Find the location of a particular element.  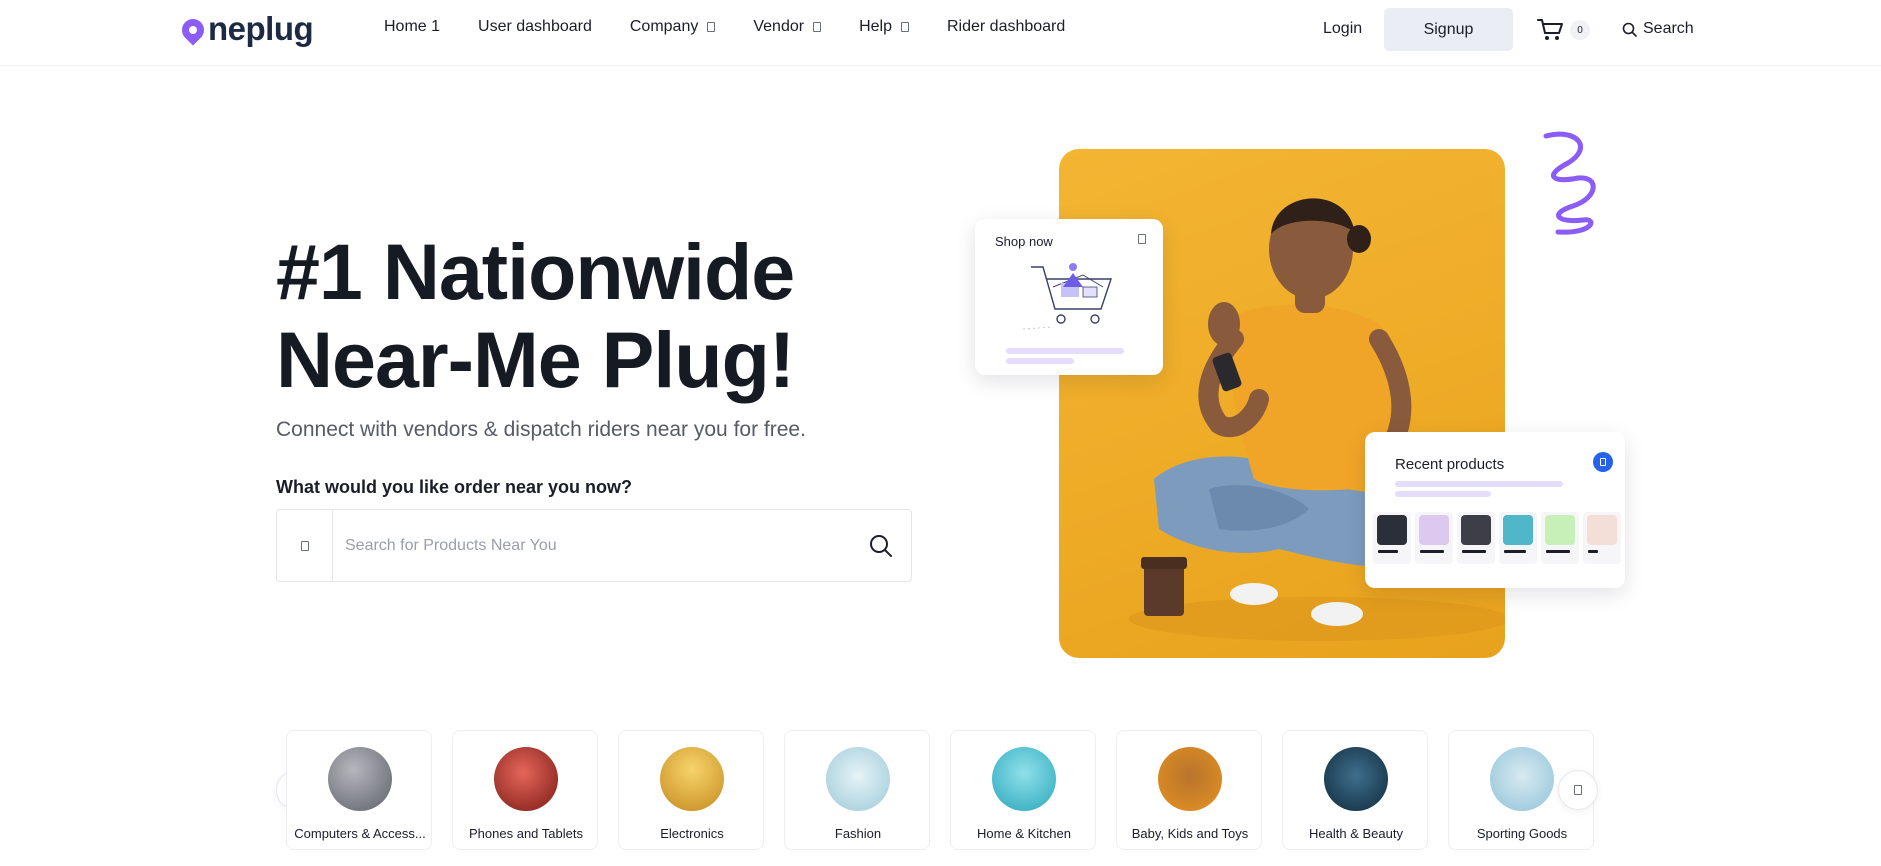

nav-label: Vendor is located at coordinates (779, 26).